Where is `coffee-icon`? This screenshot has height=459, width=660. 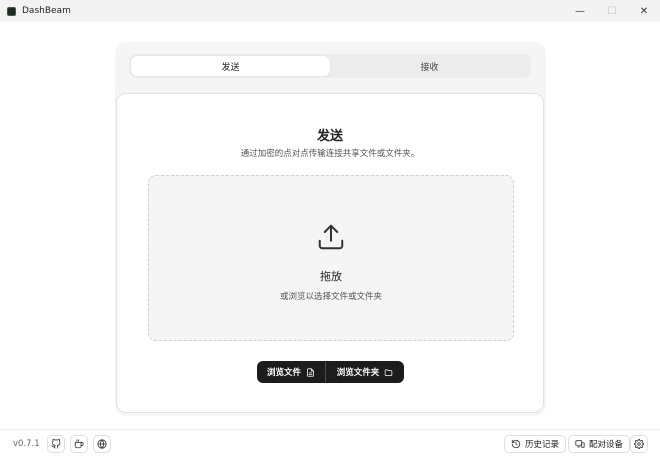
coffee-icon is located at coordinates (79, 444).